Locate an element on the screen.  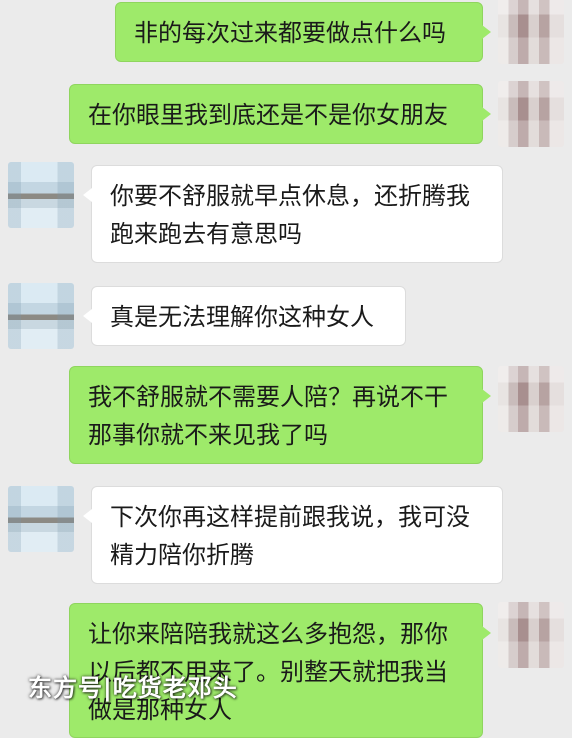
message-bubble-received: 你要不舒服就早点休息，还折腾我 跑来跑去有意思吗 is located at coordinates (293, 214).